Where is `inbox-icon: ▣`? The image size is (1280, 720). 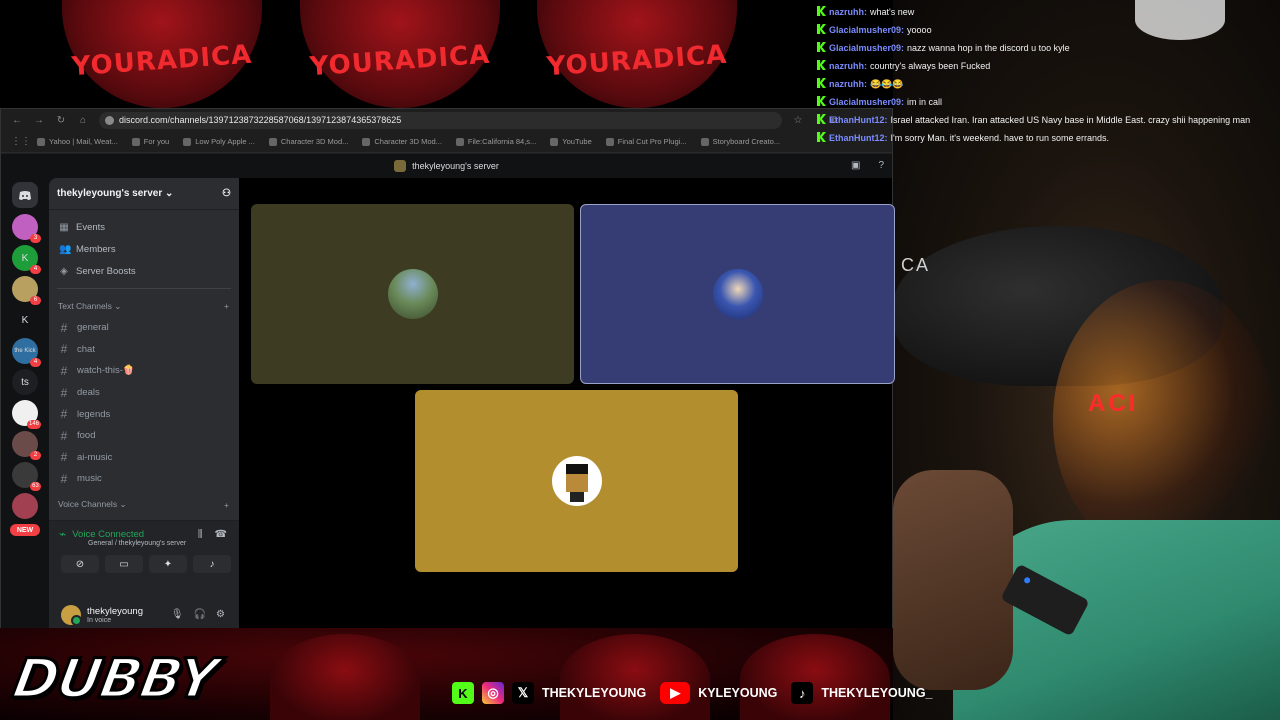 inbox-icon: ▣ is located at coordinates (855, 165).